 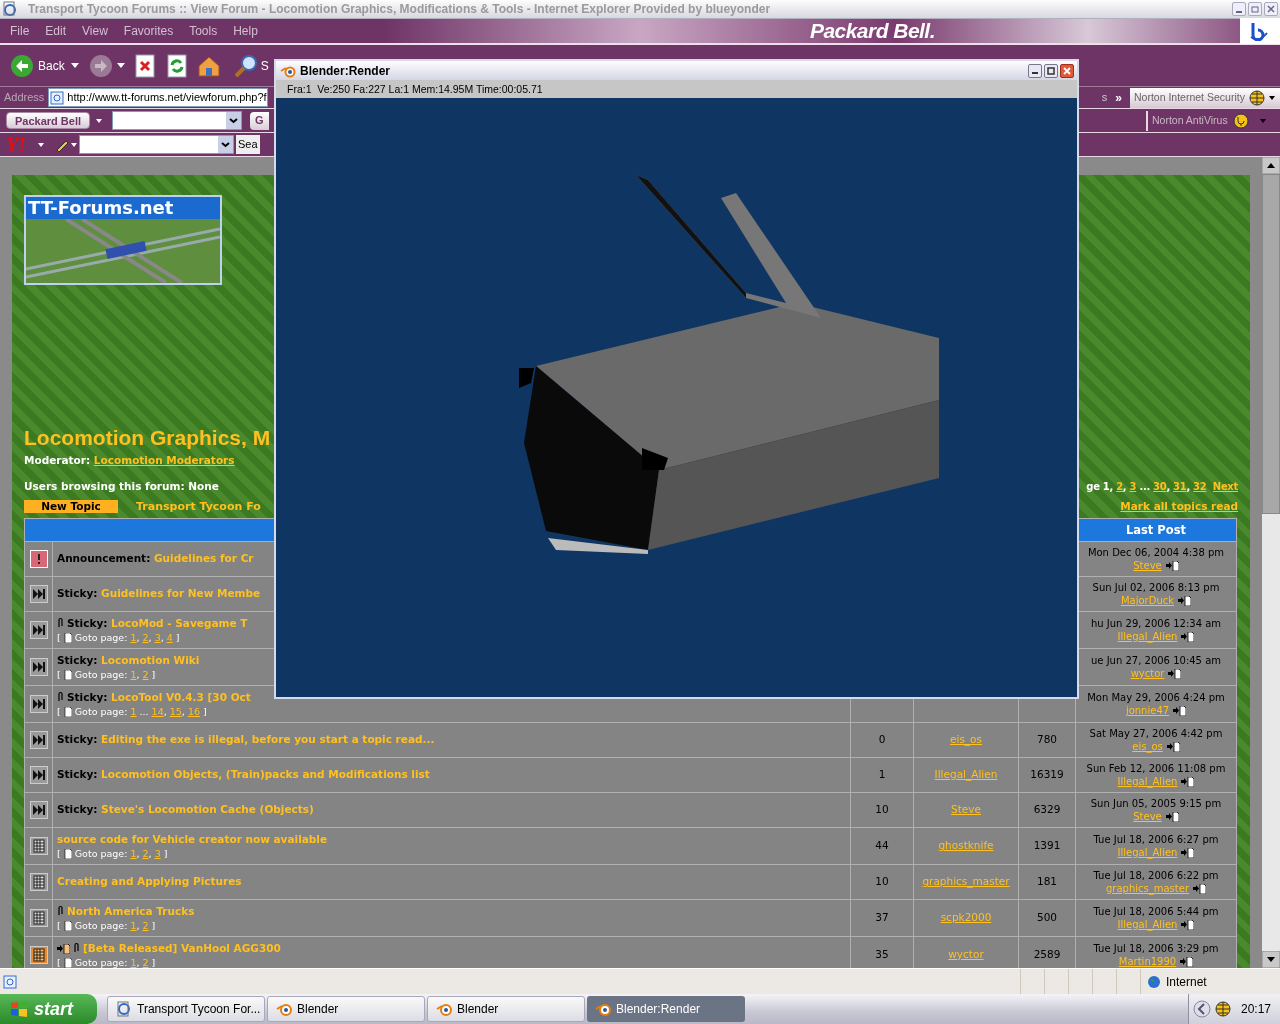 What do you see at coordinates (182, 949) in the screenshot?
I see `topic-link: [Beta Released] VanHool AGG300` at bounding box center [182, 949].